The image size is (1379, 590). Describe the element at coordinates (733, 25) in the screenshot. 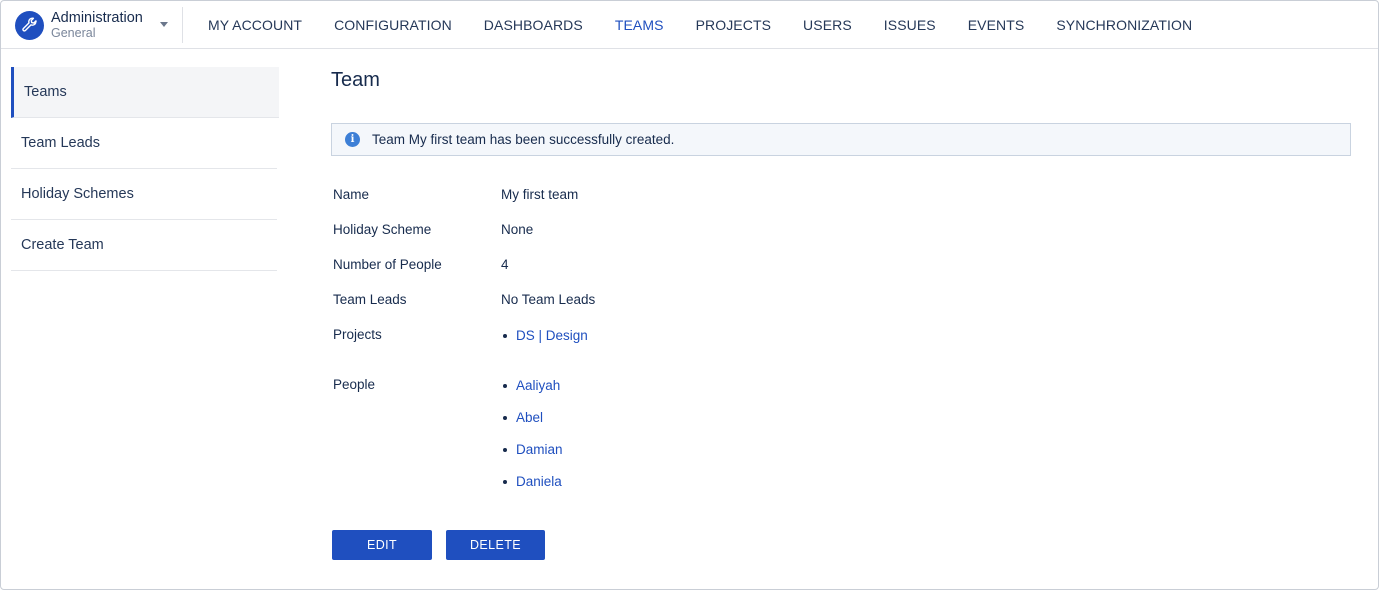

I see `nav-projects: PROJECTS` at that location.